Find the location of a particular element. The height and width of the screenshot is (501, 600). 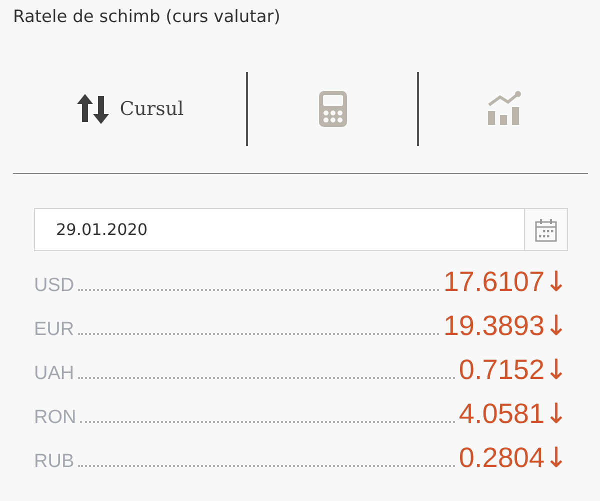

page-title: Ratele de schimb (curs valutar) is located at coordinates (147, 17).